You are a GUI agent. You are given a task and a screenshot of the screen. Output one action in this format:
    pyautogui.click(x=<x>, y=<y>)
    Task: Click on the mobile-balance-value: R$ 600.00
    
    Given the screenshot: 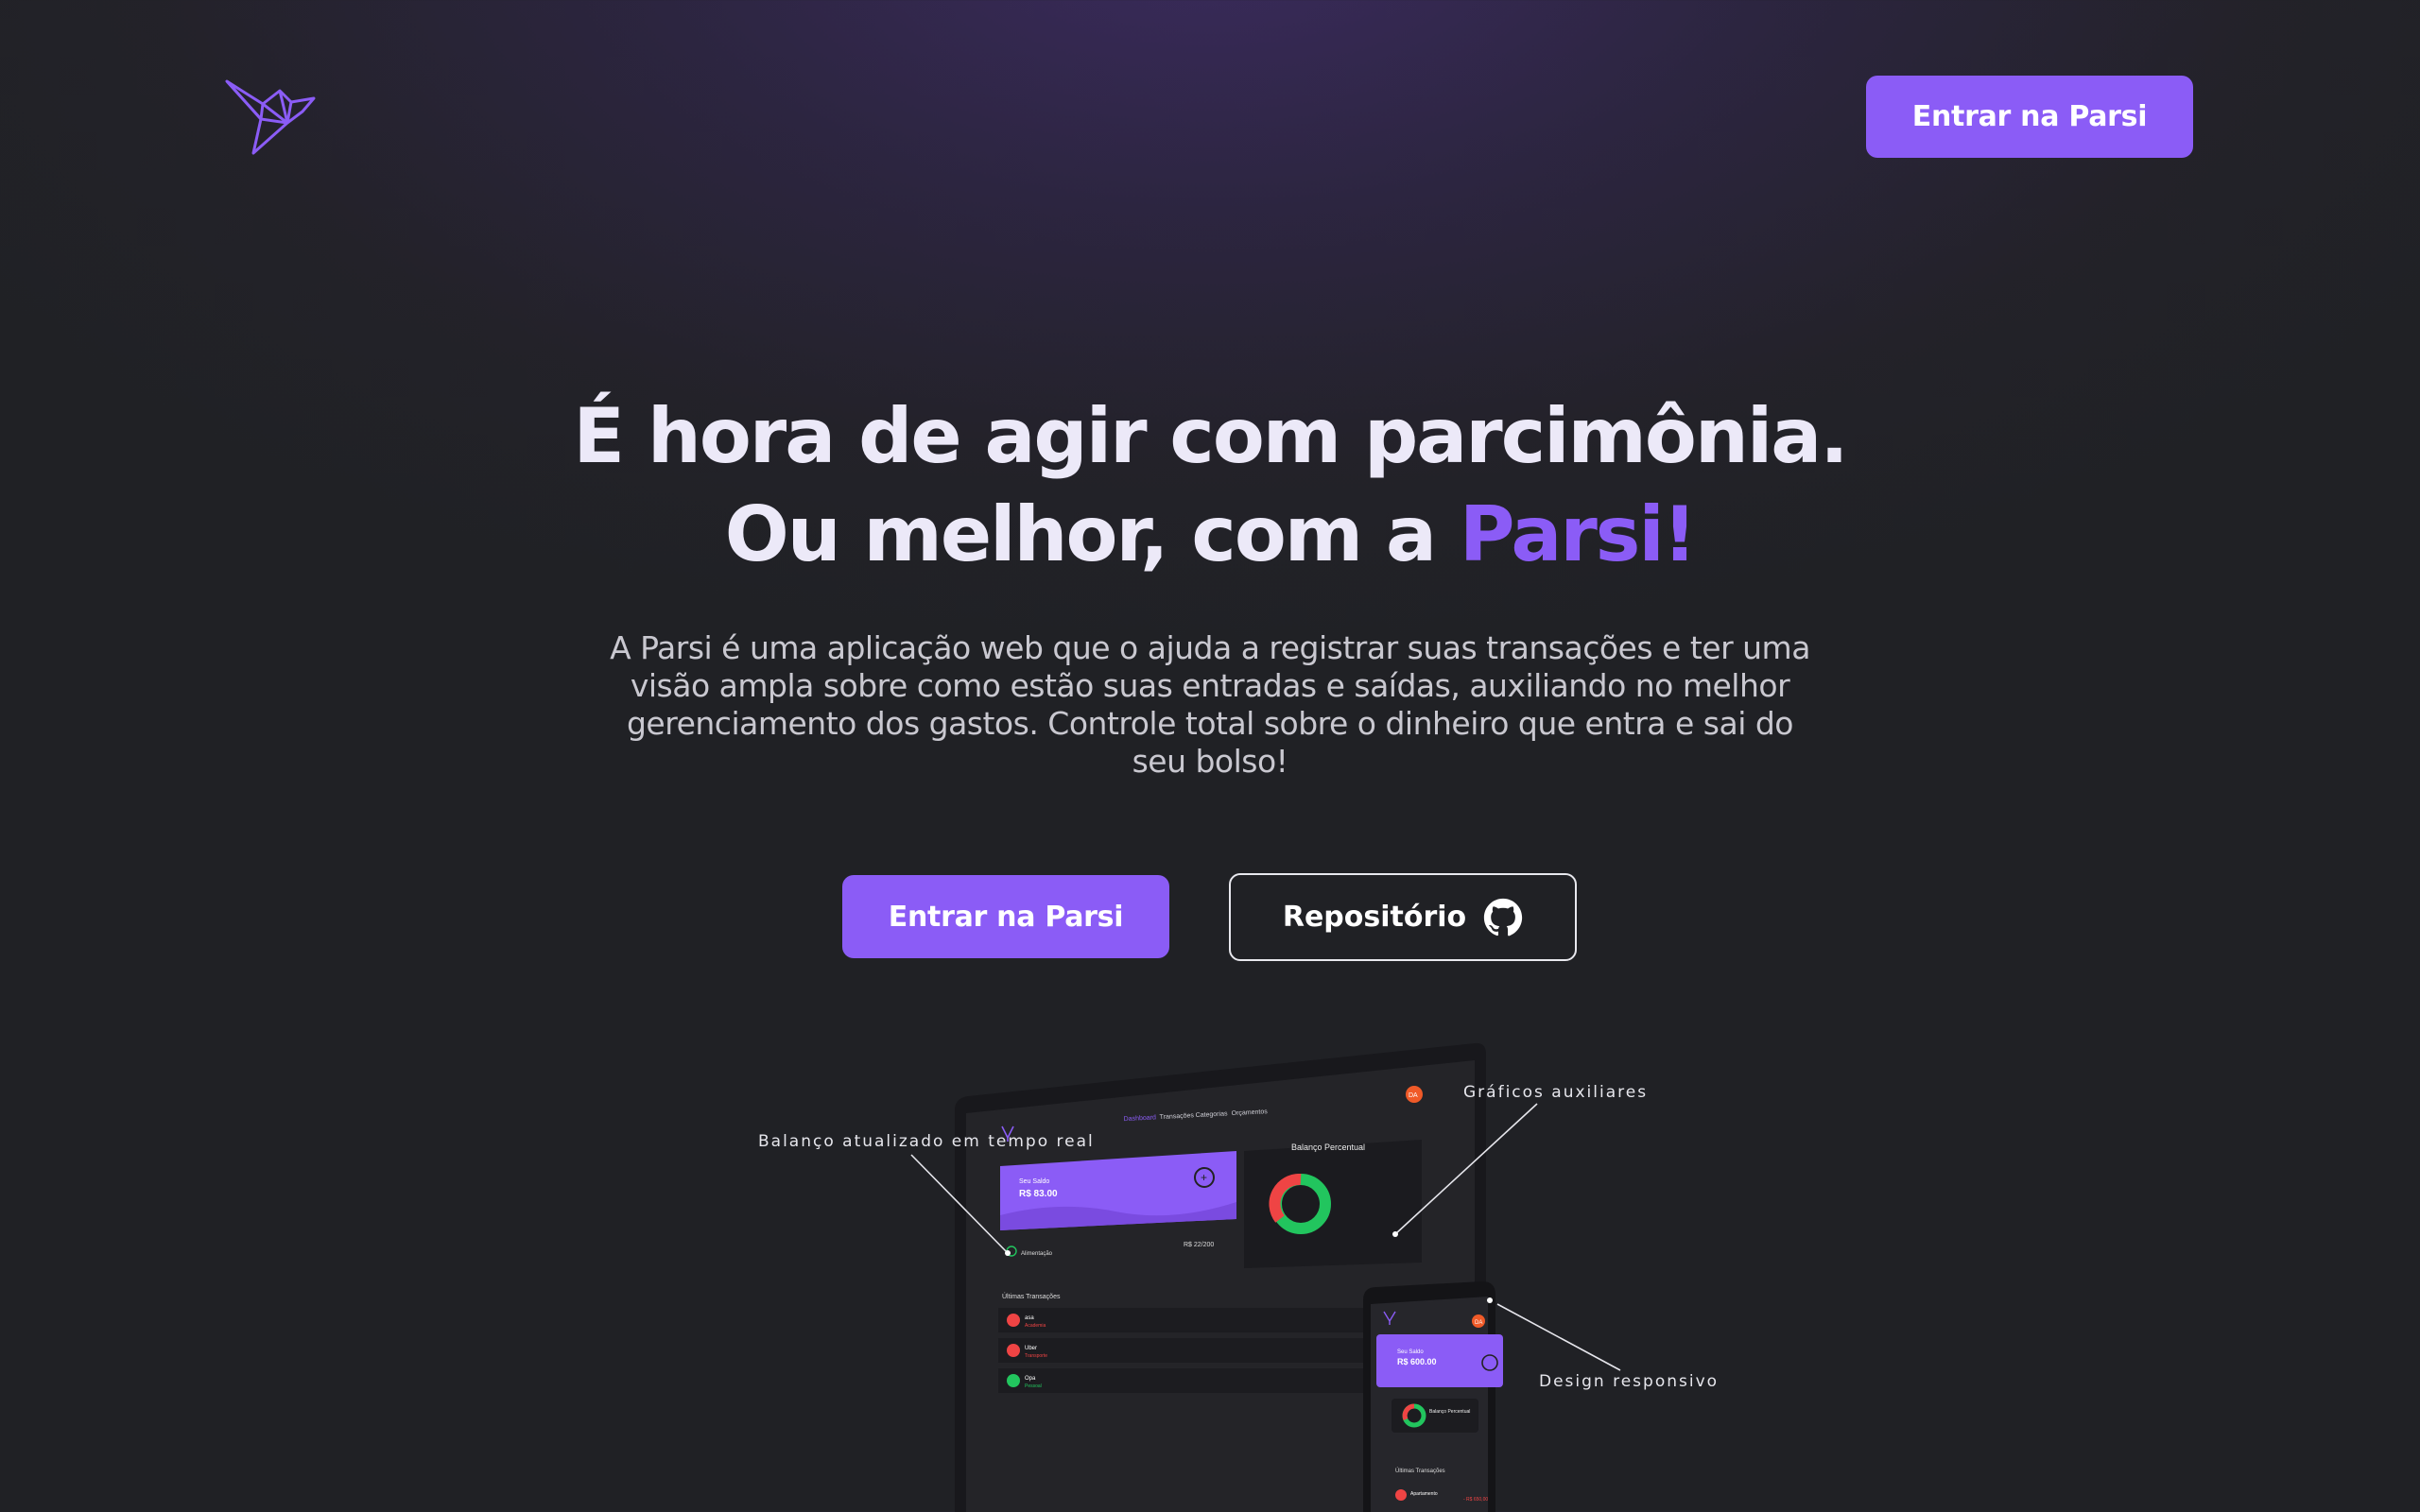 What is the action you would take?
    pyautogui.click(x=1417, y=1361)
    